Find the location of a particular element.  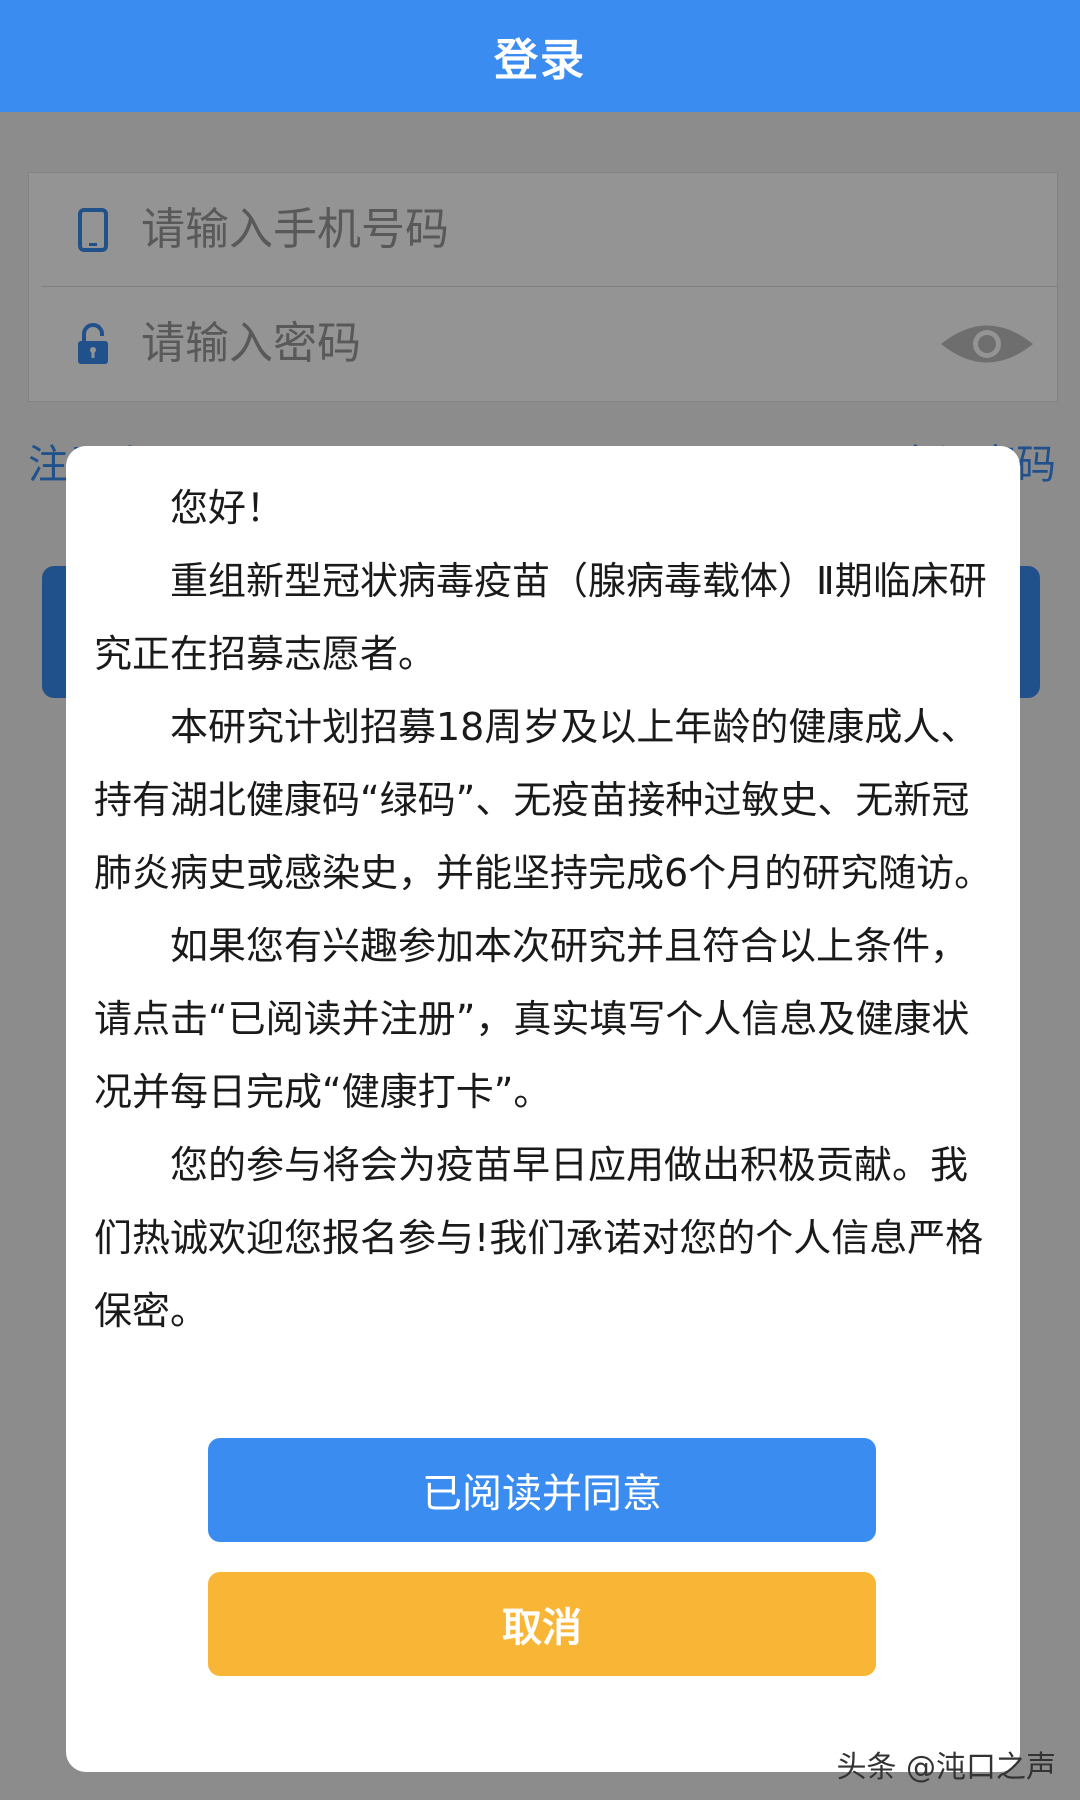

agree-button: 已阅读并同意 is located at coordinates (542, 1490).